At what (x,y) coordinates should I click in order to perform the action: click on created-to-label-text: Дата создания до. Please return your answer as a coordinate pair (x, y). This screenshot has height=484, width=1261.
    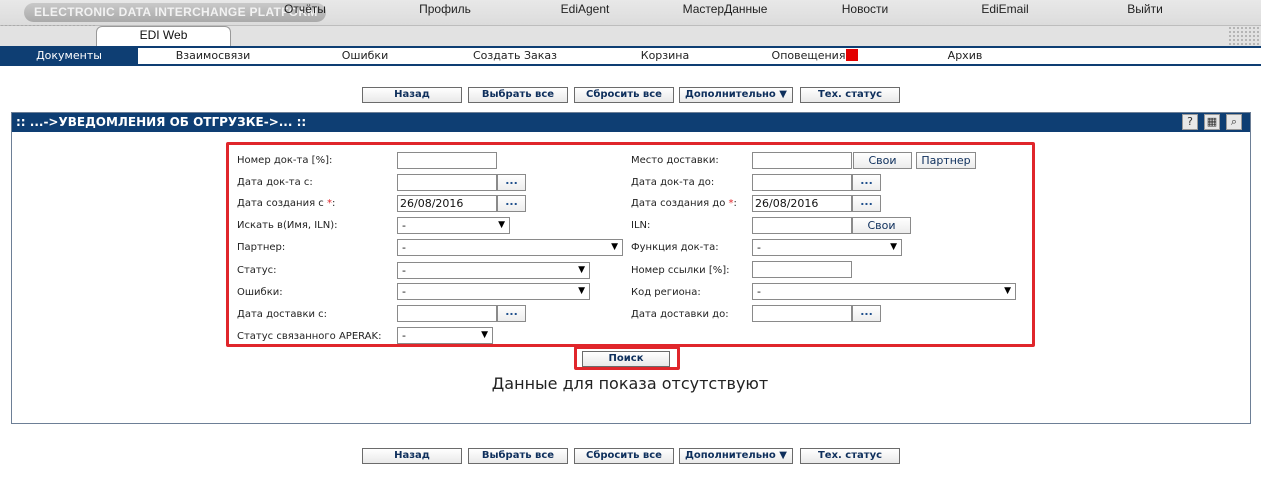
    Looking at the image, I should click on (680, 203).